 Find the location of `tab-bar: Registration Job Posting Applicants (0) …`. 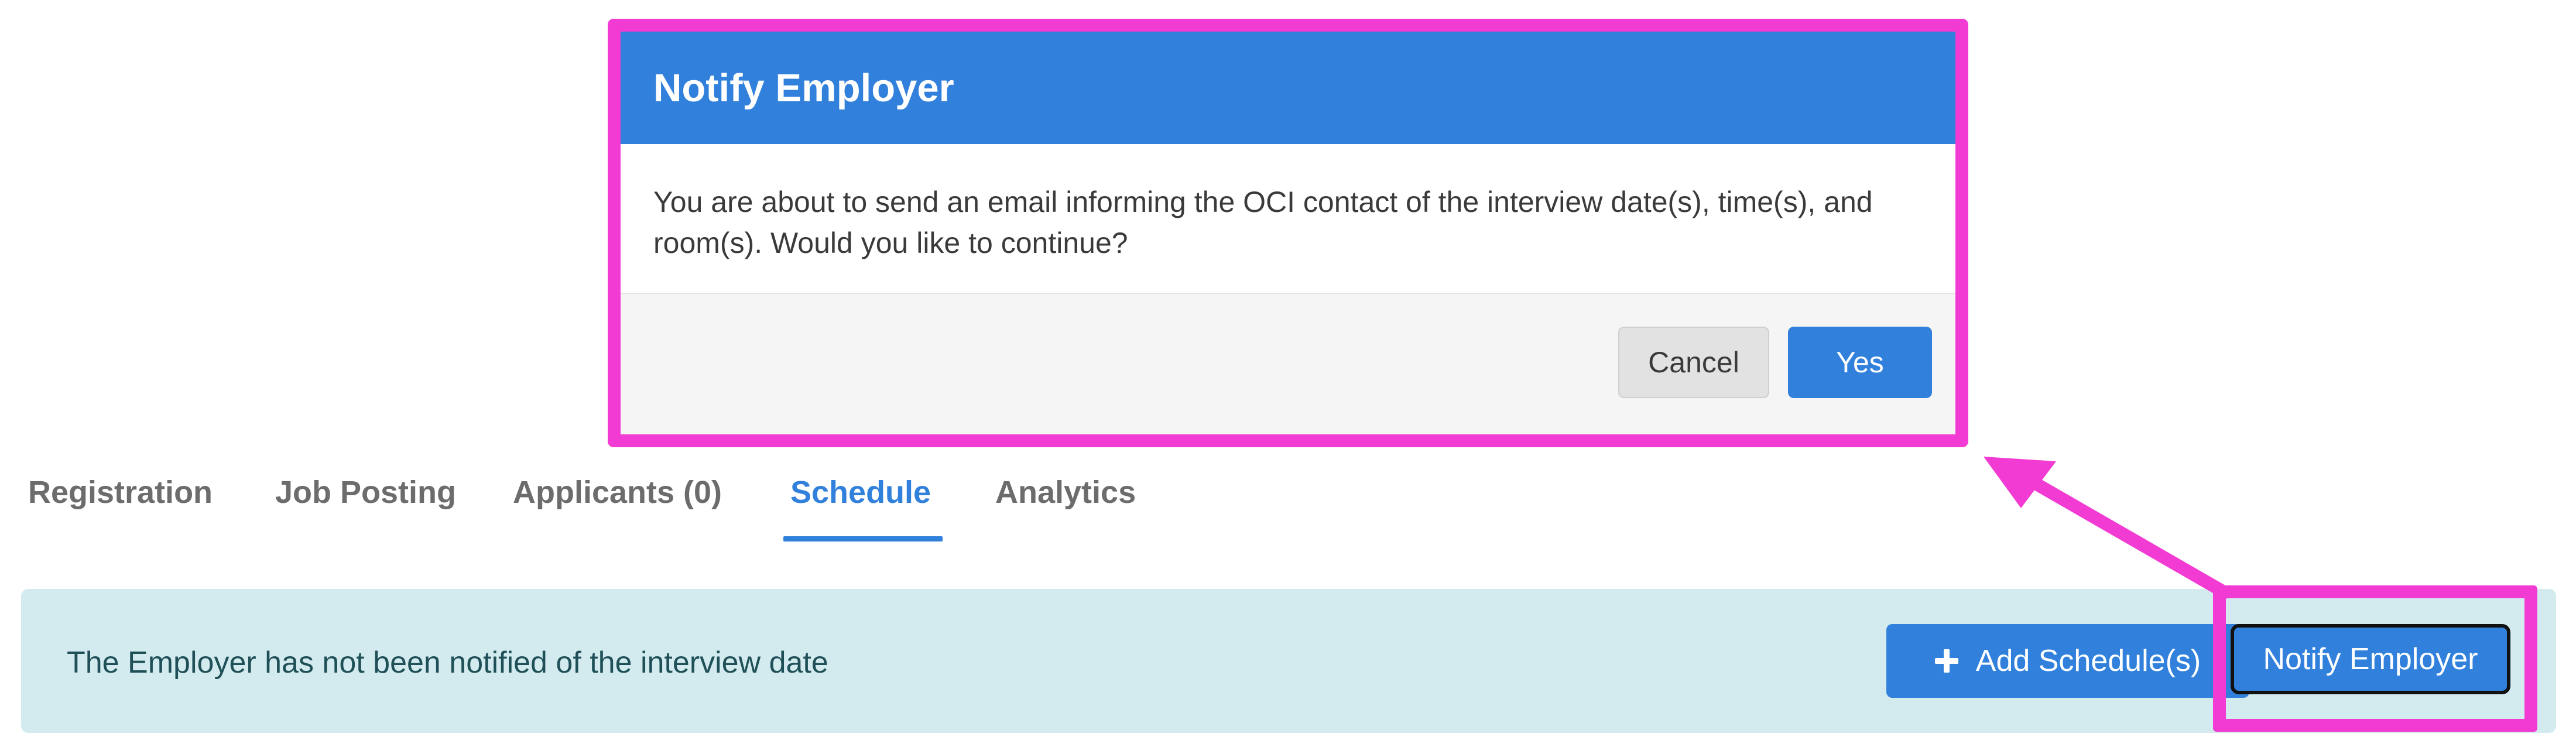

tab-bar: Registration Job Posting Applicants (0) … is located at coordinates (644, 509).